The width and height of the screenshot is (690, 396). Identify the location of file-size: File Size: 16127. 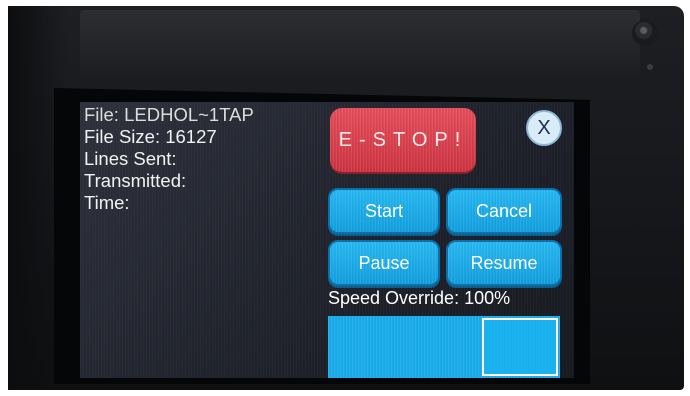
(150, 136).